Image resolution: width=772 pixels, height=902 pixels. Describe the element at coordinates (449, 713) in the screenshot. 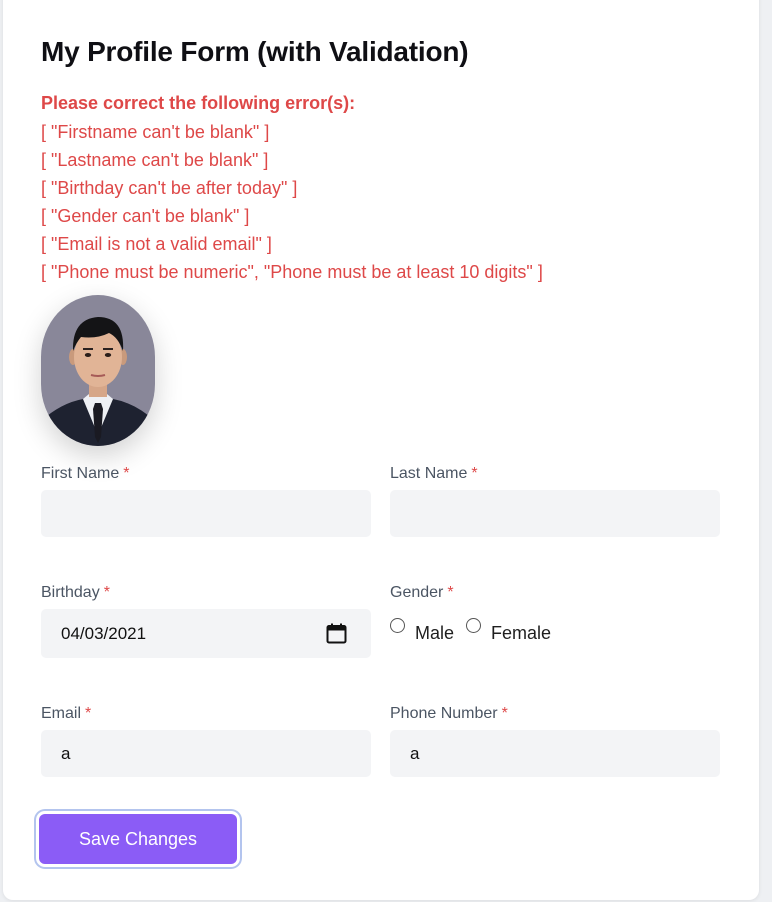

I see `phone-label: Phone Number *` at that location.